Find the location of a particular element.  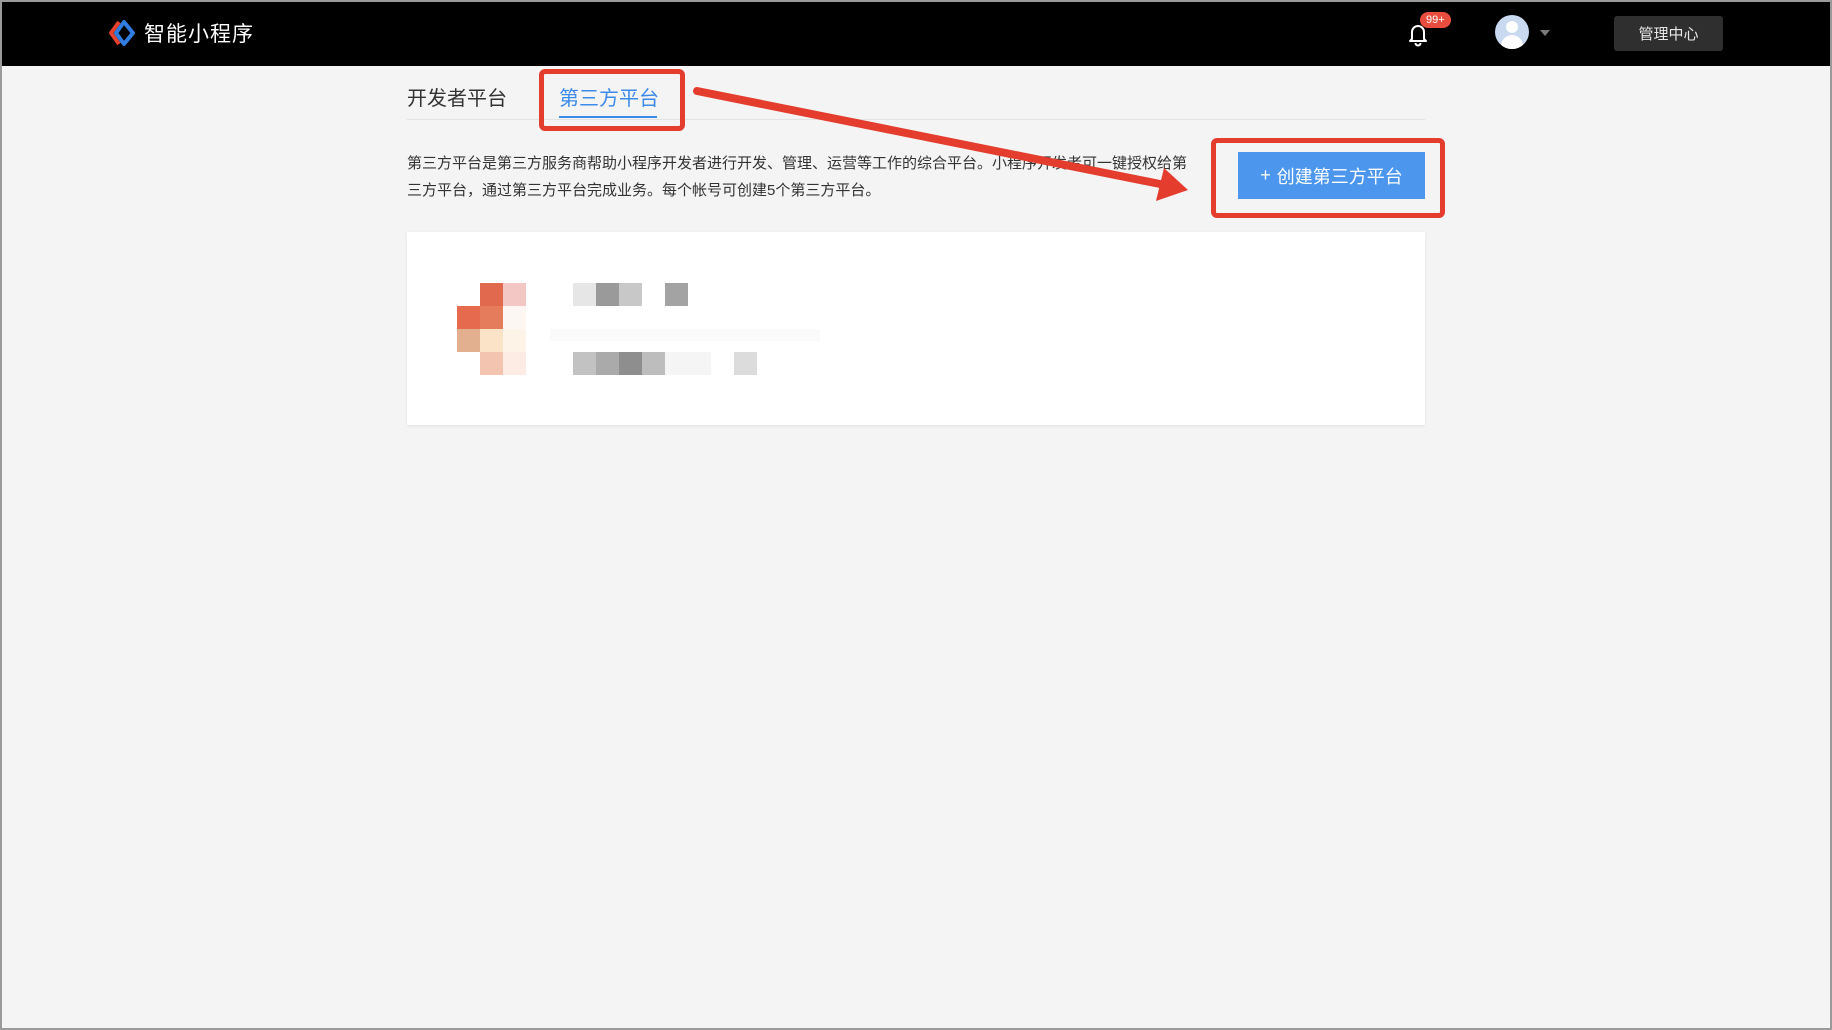

notification-badge: 99+ is located at coordinates (1435, 20).